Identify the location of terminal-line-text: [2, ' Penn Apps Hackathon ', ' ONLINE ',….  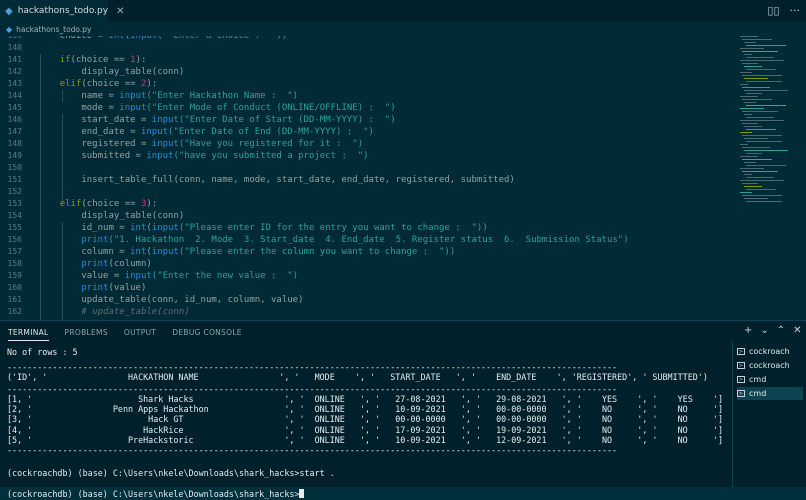
(365, 409).